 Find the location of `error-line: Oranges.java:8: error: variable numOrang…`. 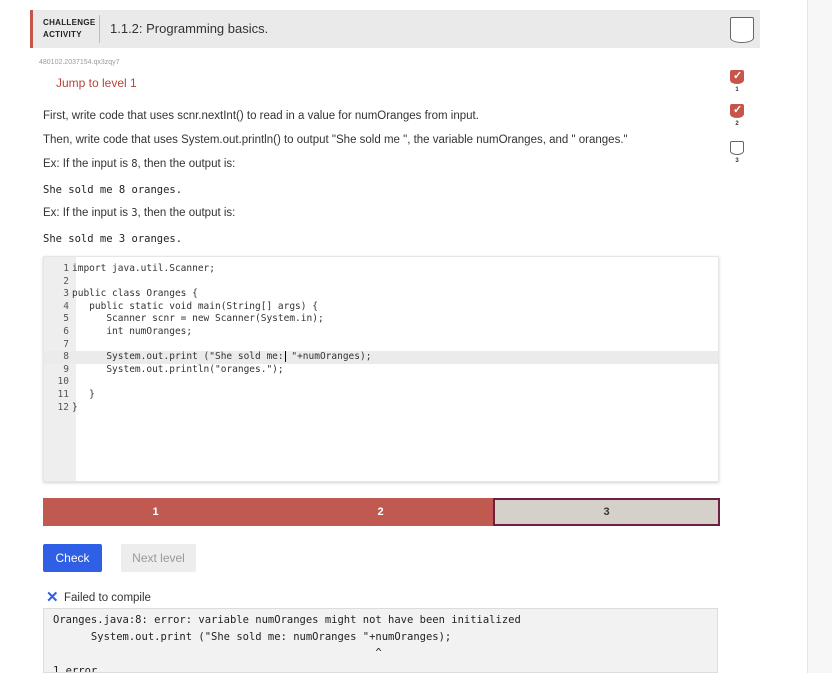

error-line: Oranges.java:8: error: variable numOrang… is located at coordinates (287, 620).